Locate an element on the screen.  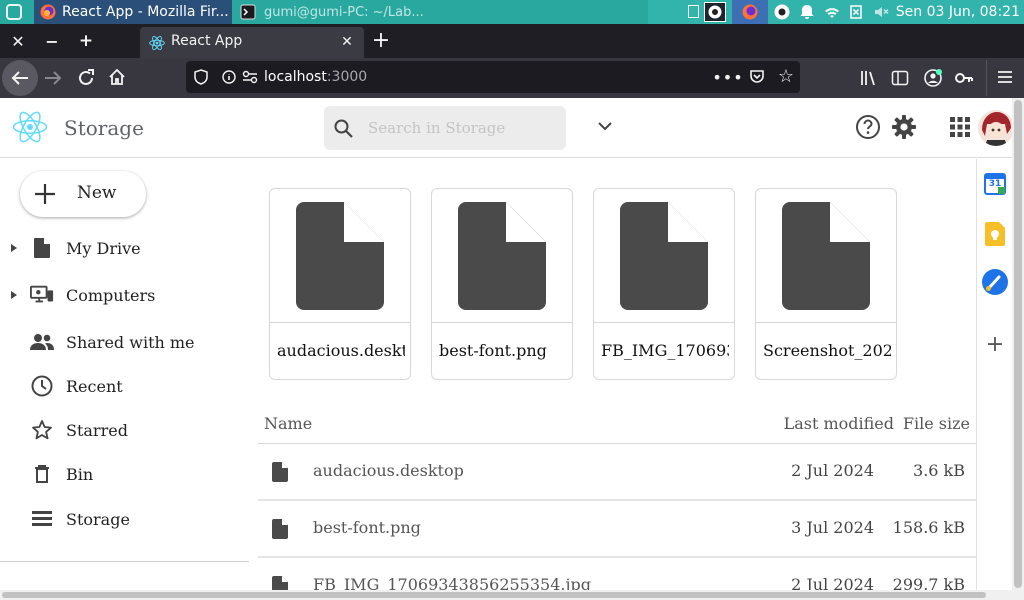
tray-firefox-icon is located at coordinates (750, 12).